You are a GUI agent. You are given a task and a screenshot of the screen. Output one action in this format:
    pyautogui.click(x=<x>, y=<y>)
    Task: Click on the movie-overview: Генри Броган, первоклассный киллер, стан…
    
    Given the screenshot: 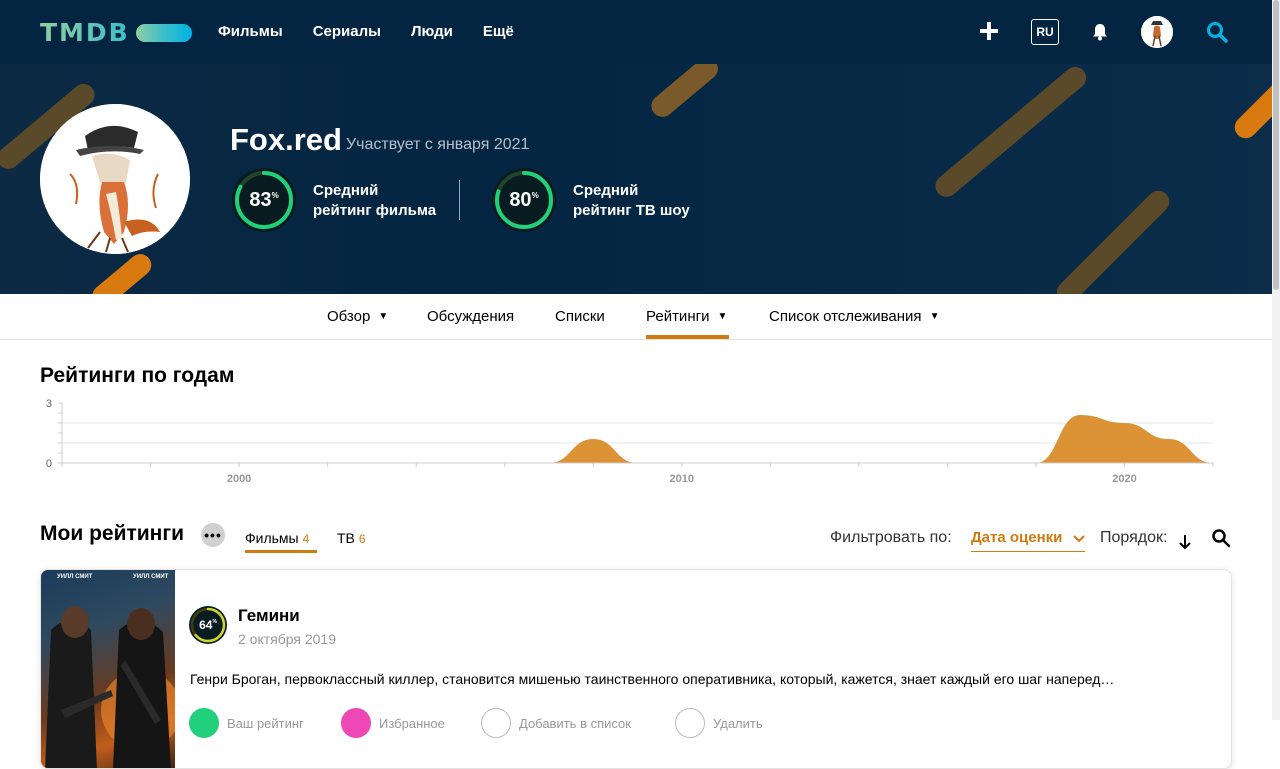 What is the action you would take?
    pyautogui.click(x=652, y=679)
    